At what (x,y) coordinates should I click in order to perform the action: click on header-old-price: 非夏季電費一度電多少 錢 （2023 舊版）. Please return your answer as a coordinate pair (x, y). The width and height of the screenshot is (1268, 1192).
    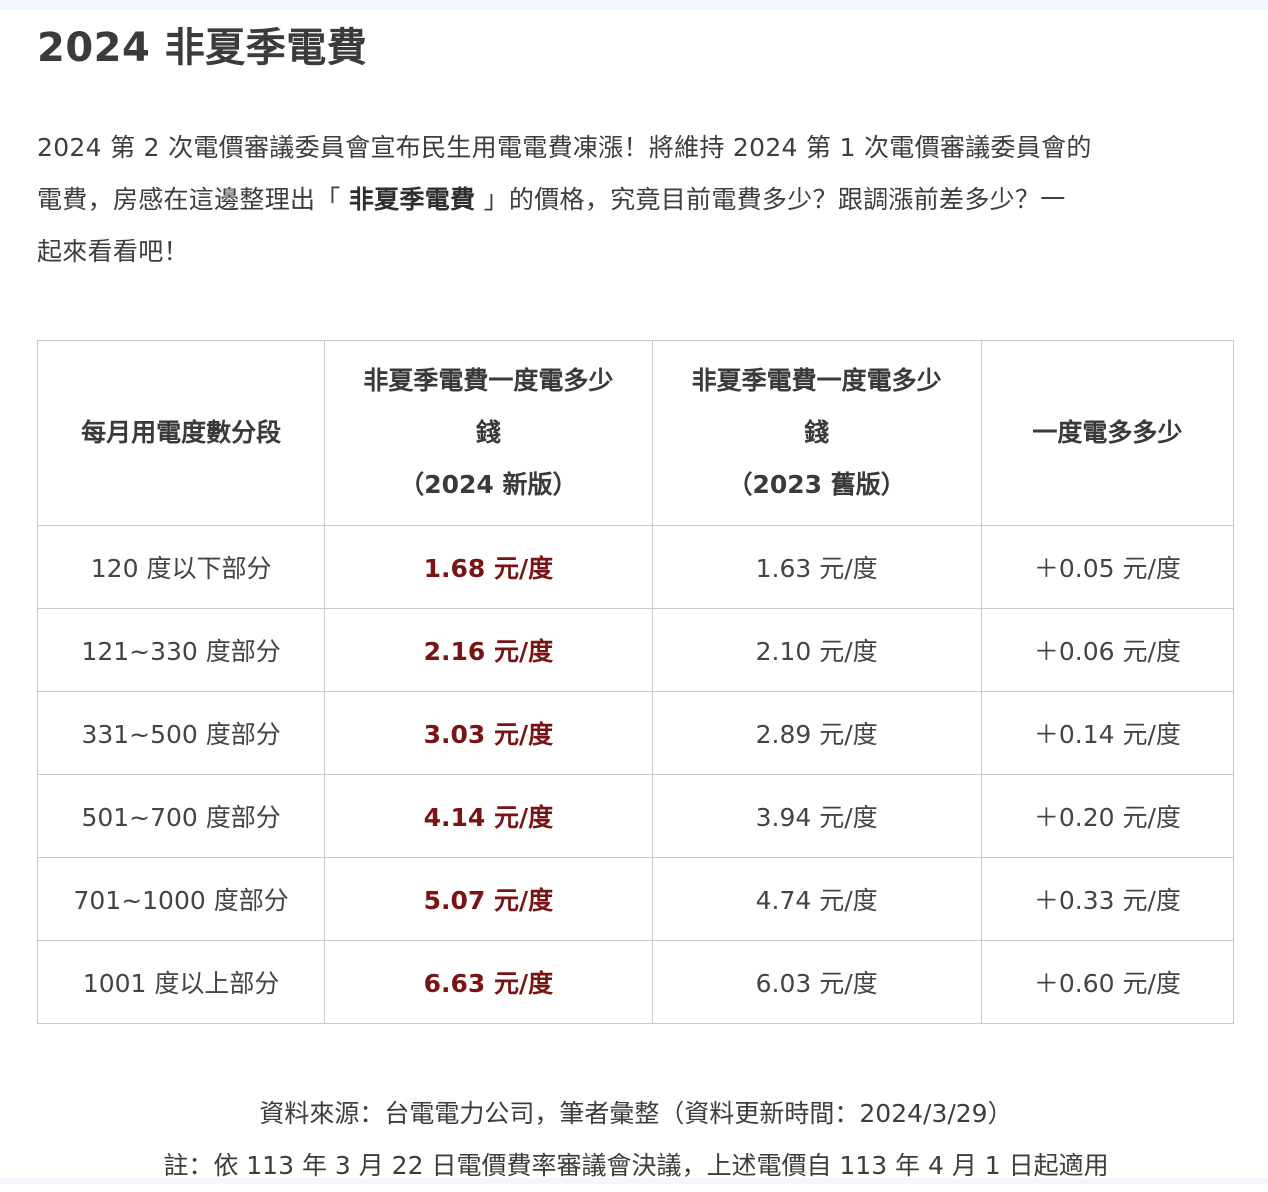
    Looking at the image, I should click on (816, 433).